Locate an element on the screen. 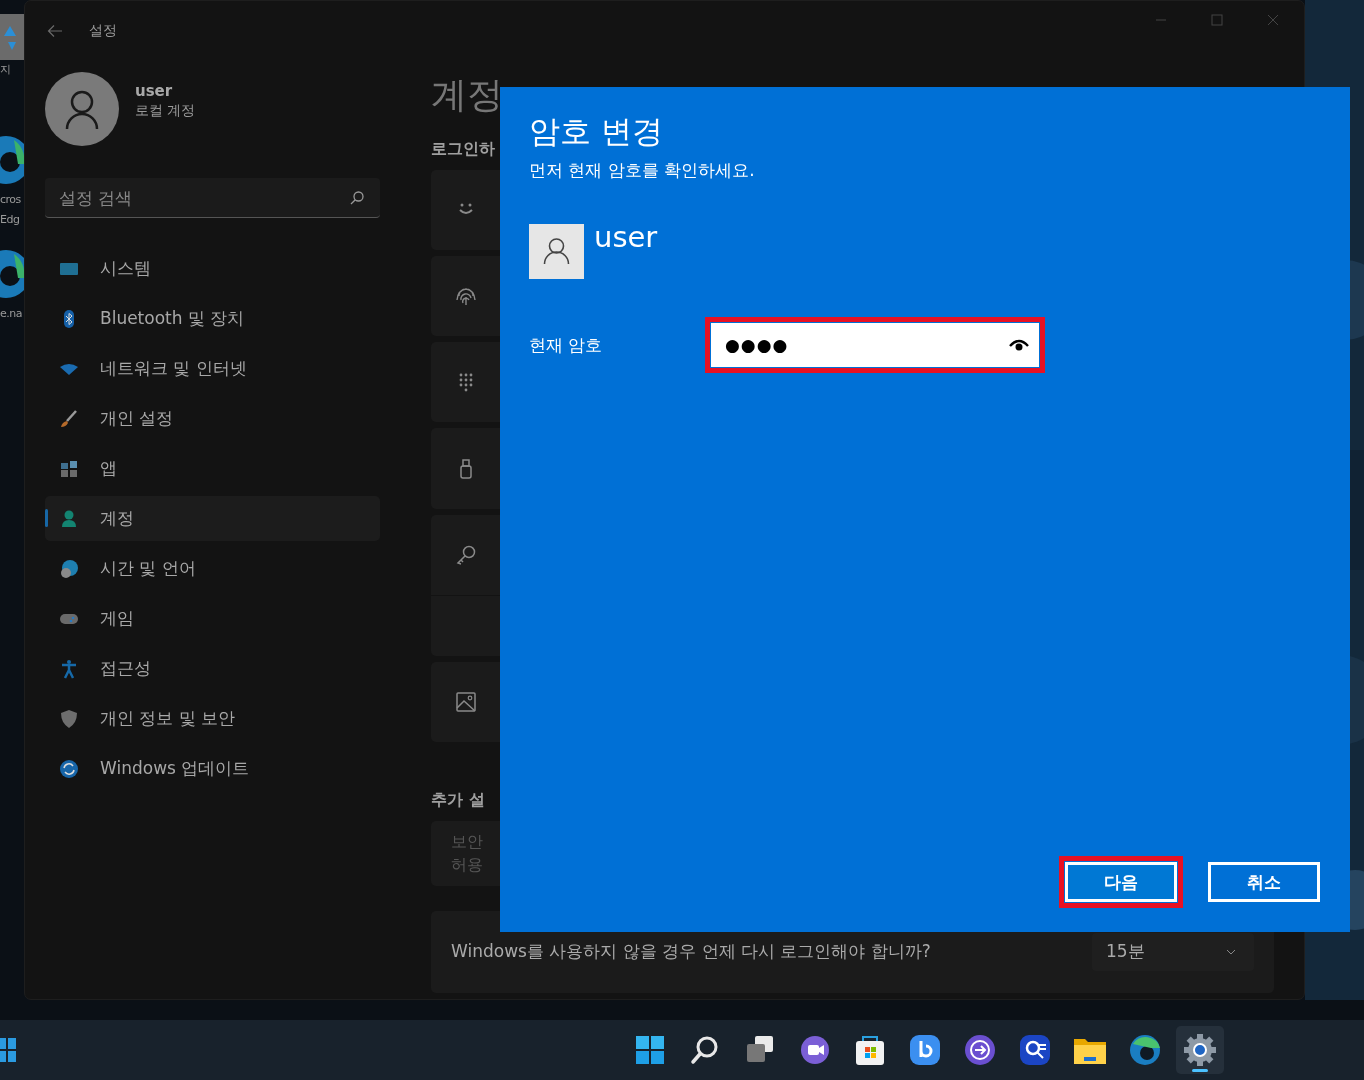  accessibility-icon is located at coordinates (69, 668).